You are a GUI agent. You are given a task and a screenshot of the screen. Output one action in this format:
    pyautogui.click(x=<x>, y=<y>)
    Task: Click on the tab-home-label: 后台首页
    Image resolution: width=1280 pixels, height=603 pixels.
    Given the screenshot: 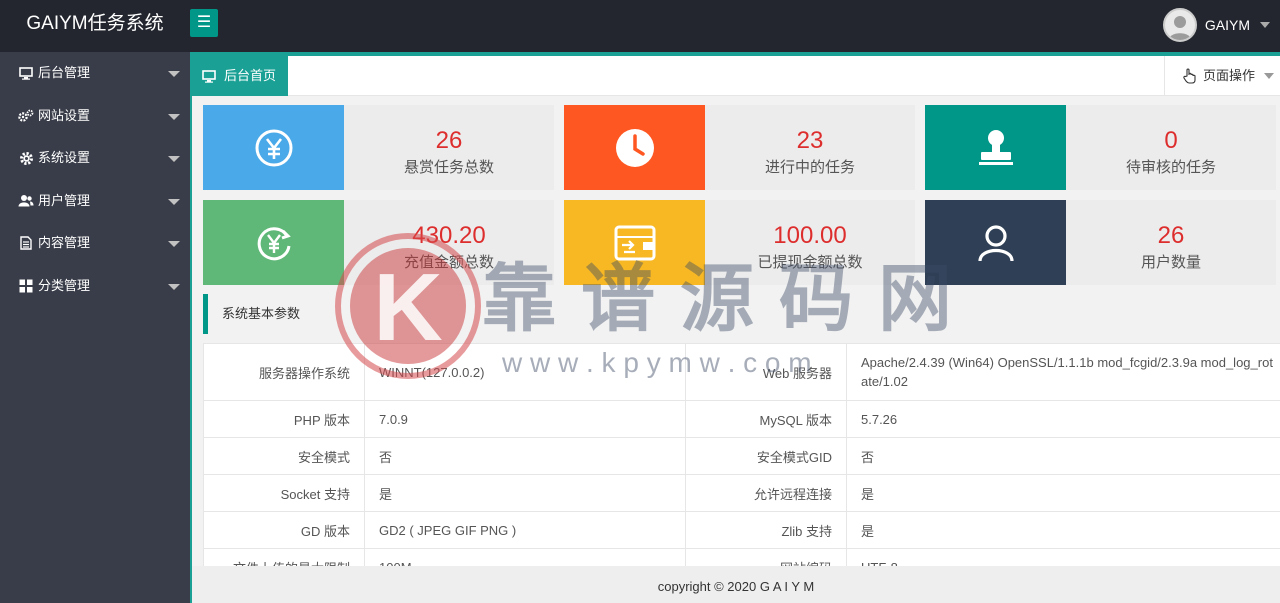 What is the action you would take?
    pyautogui.click(x=250, y=75)
    